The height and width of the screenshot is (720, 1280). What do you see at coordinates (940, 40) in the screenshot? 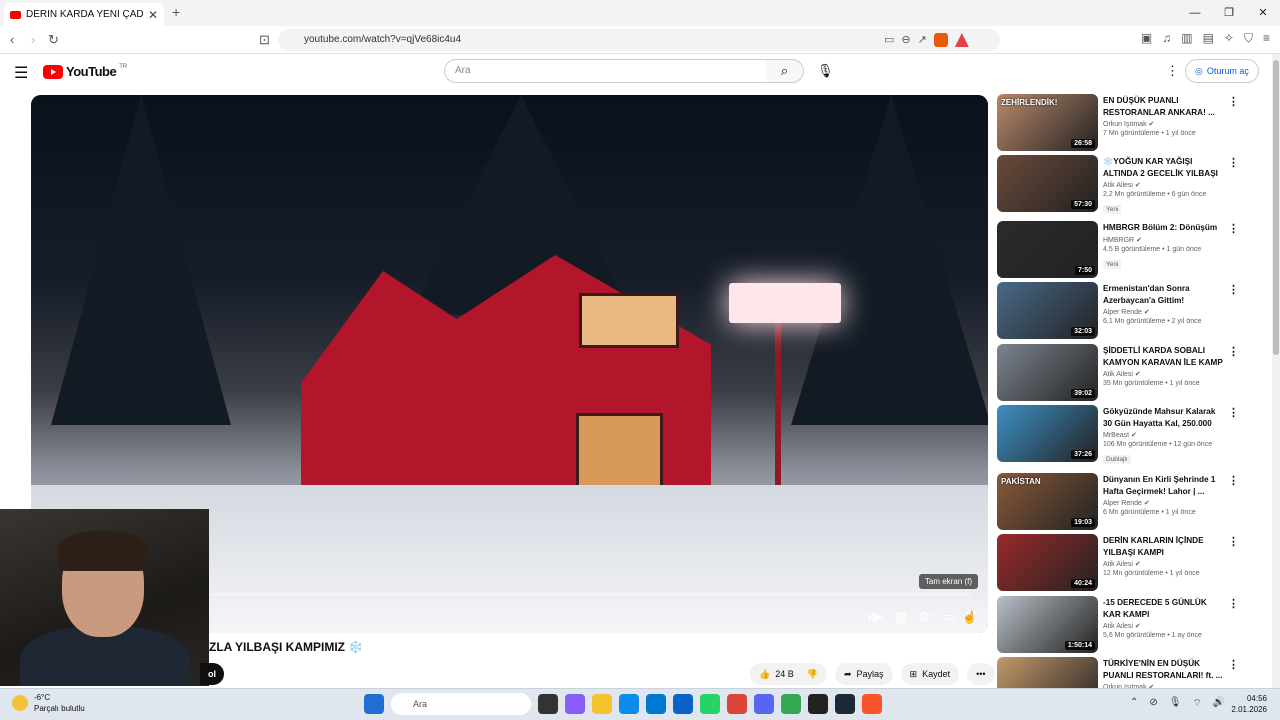
I see `brave-shields-icon` at bounding box center [940, 40].